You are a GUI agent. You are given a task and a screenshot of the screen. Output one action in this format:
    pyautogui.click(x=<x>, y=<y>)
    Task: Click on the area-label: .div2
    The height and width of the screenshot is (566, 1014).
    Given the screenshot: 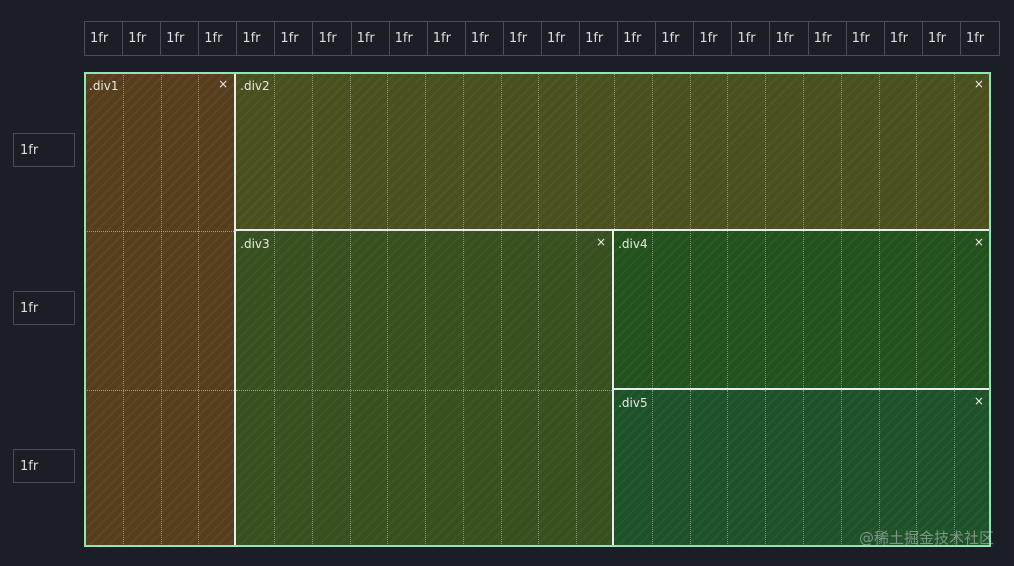 What is the action you would take?
    pyautogui.click(x=255, y=86)
    